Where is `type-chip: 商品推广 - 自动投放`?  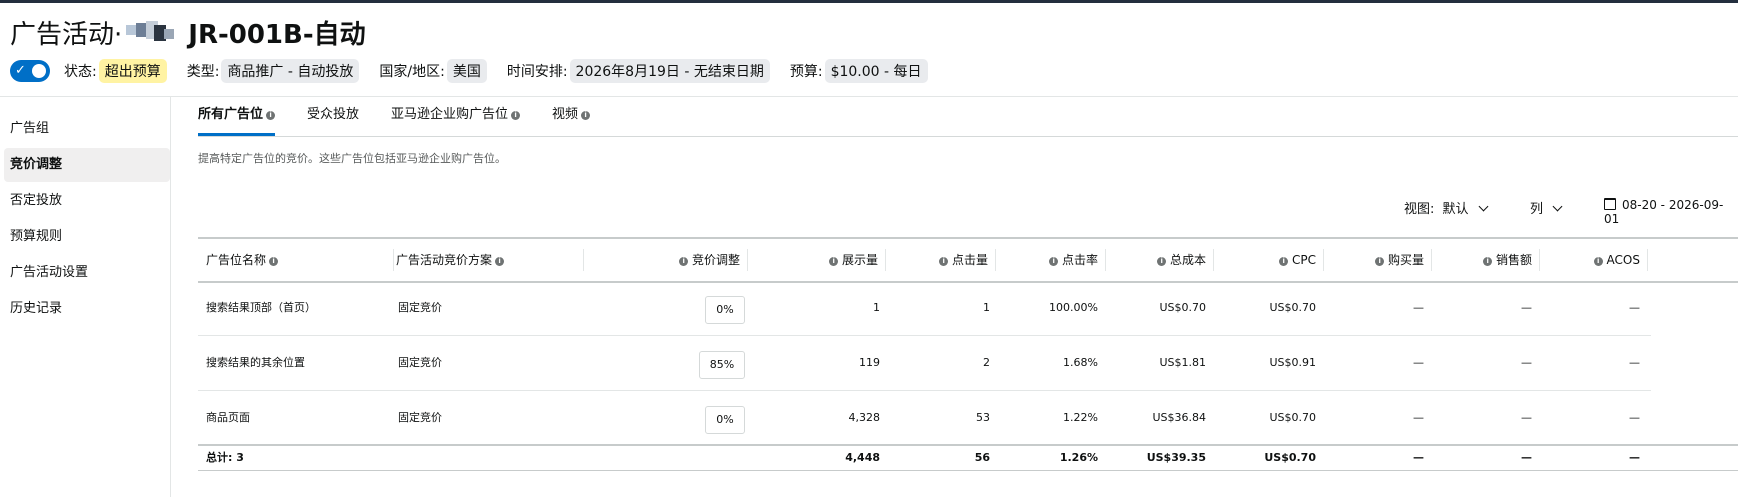 type-chip: 商品推广 - 自动投放 is located at coordinates (290, 71).